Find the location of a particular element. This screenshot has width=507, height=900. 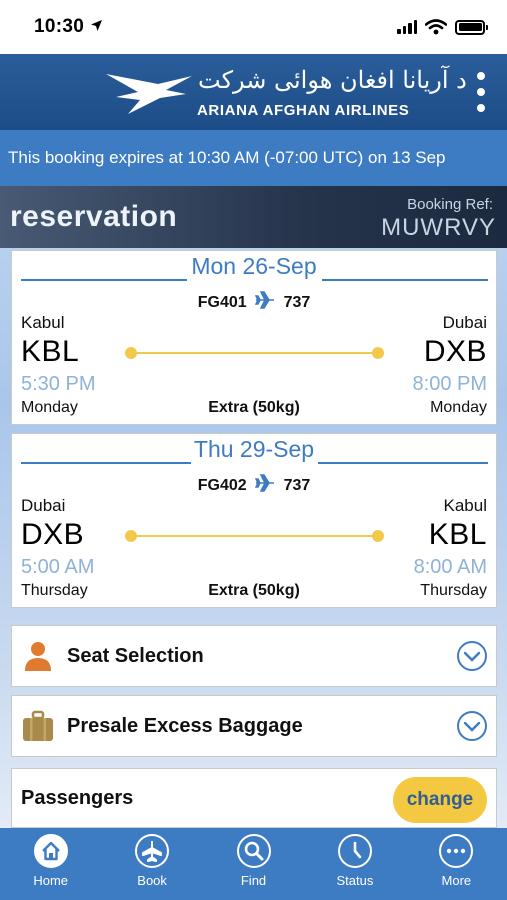

battery-icon is located at coordinates (471, 27).